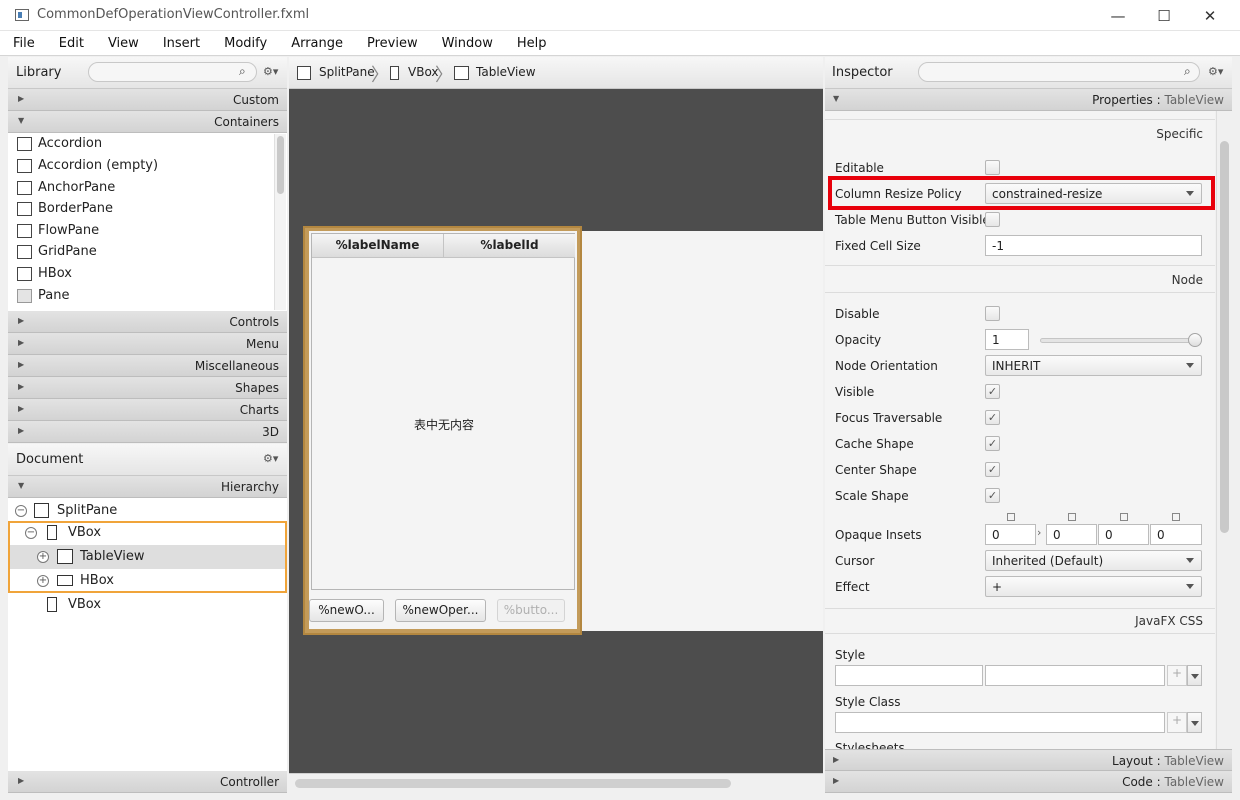 The width and height of the screenshot is (1240, 800). What do you see at coordinates (1093, 365) in the screenshot?
I see `node-orientation-select: INHERIT` at bounding box center [1093, 365].